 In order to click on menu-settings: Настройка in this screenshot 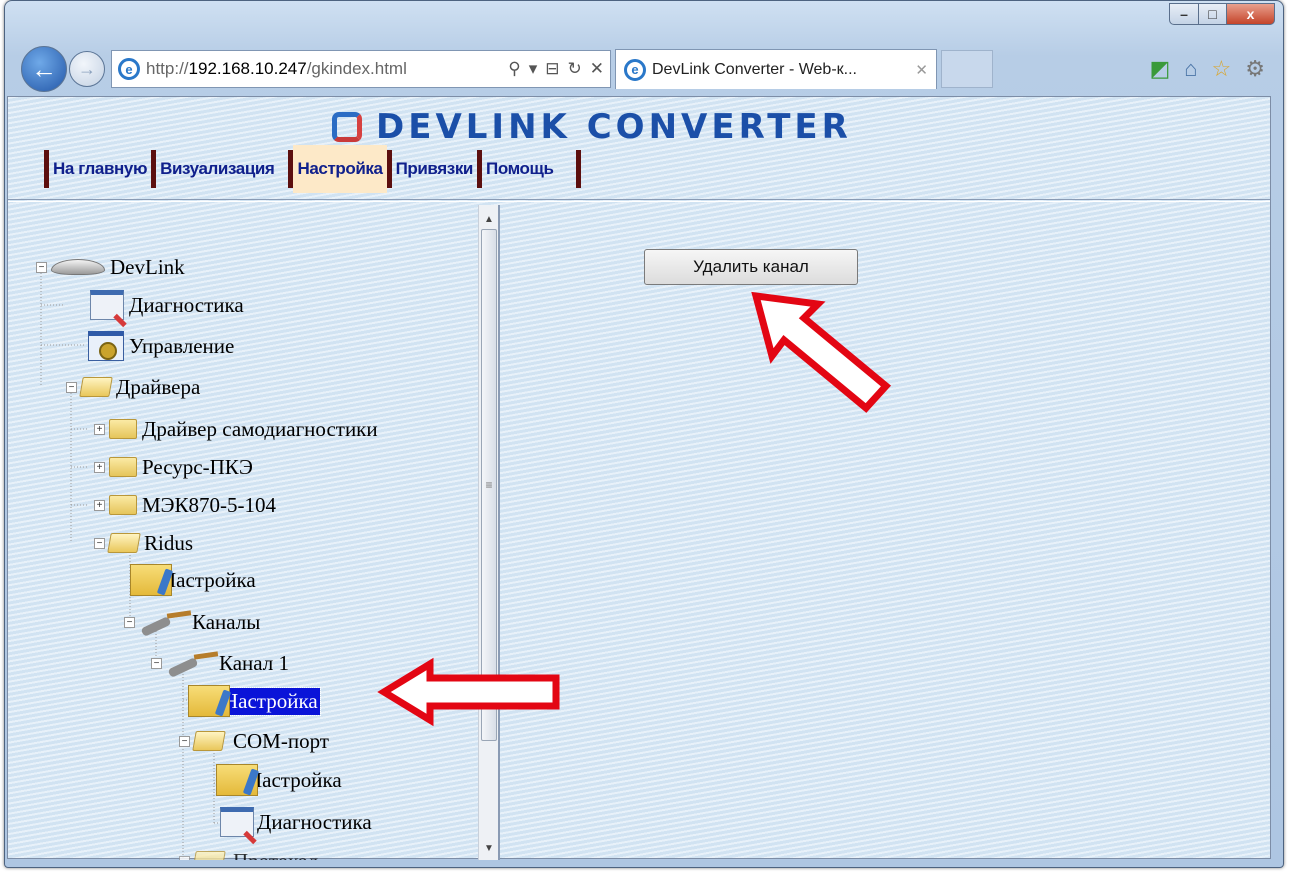, I will do `click(340, 169)`.